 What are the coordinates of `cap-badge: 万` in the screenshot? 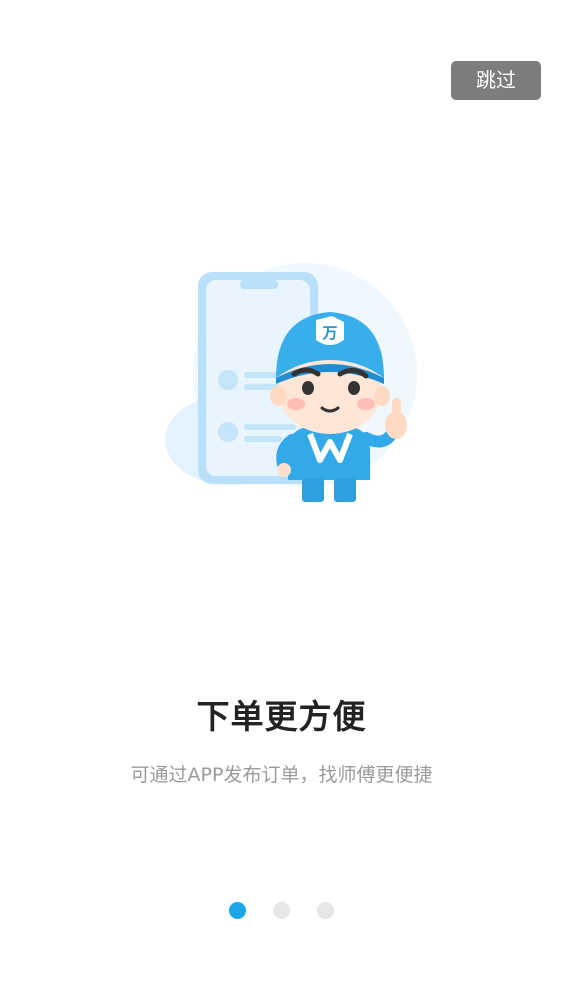 It's located at (329, 333).